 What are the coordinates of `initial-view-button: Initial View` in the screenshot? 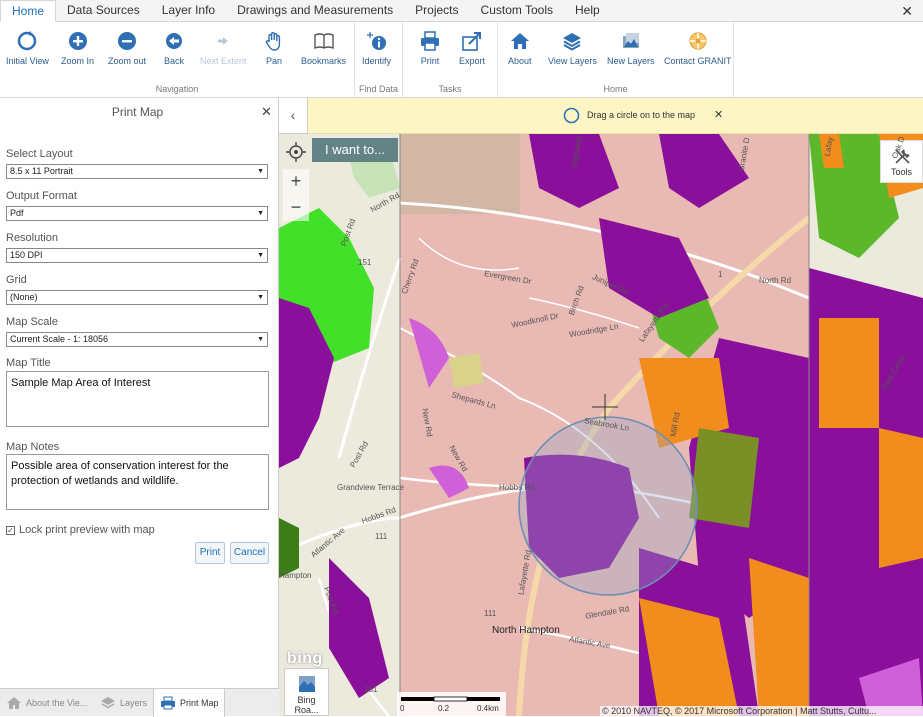 It's located at (27, 48).